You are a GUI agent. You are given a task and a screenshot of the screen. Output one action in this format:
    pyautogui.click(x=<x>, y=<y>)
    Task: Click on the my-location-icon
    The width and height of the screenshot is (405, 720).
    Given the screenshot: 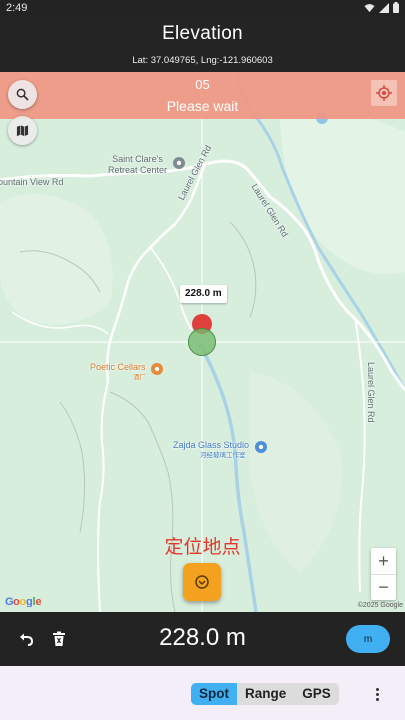 What is the action you would take?
    pyautogui.click(x=384, y=93)
    